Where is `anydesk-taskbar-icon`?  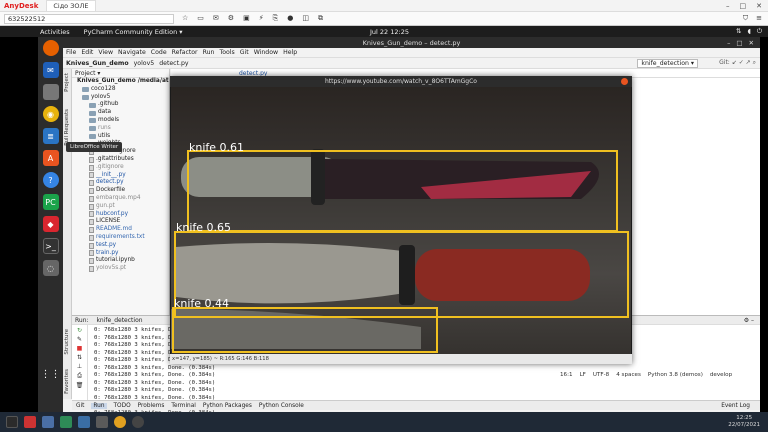 anydesk-taskbar-icon is located at coordinates (30, 422).